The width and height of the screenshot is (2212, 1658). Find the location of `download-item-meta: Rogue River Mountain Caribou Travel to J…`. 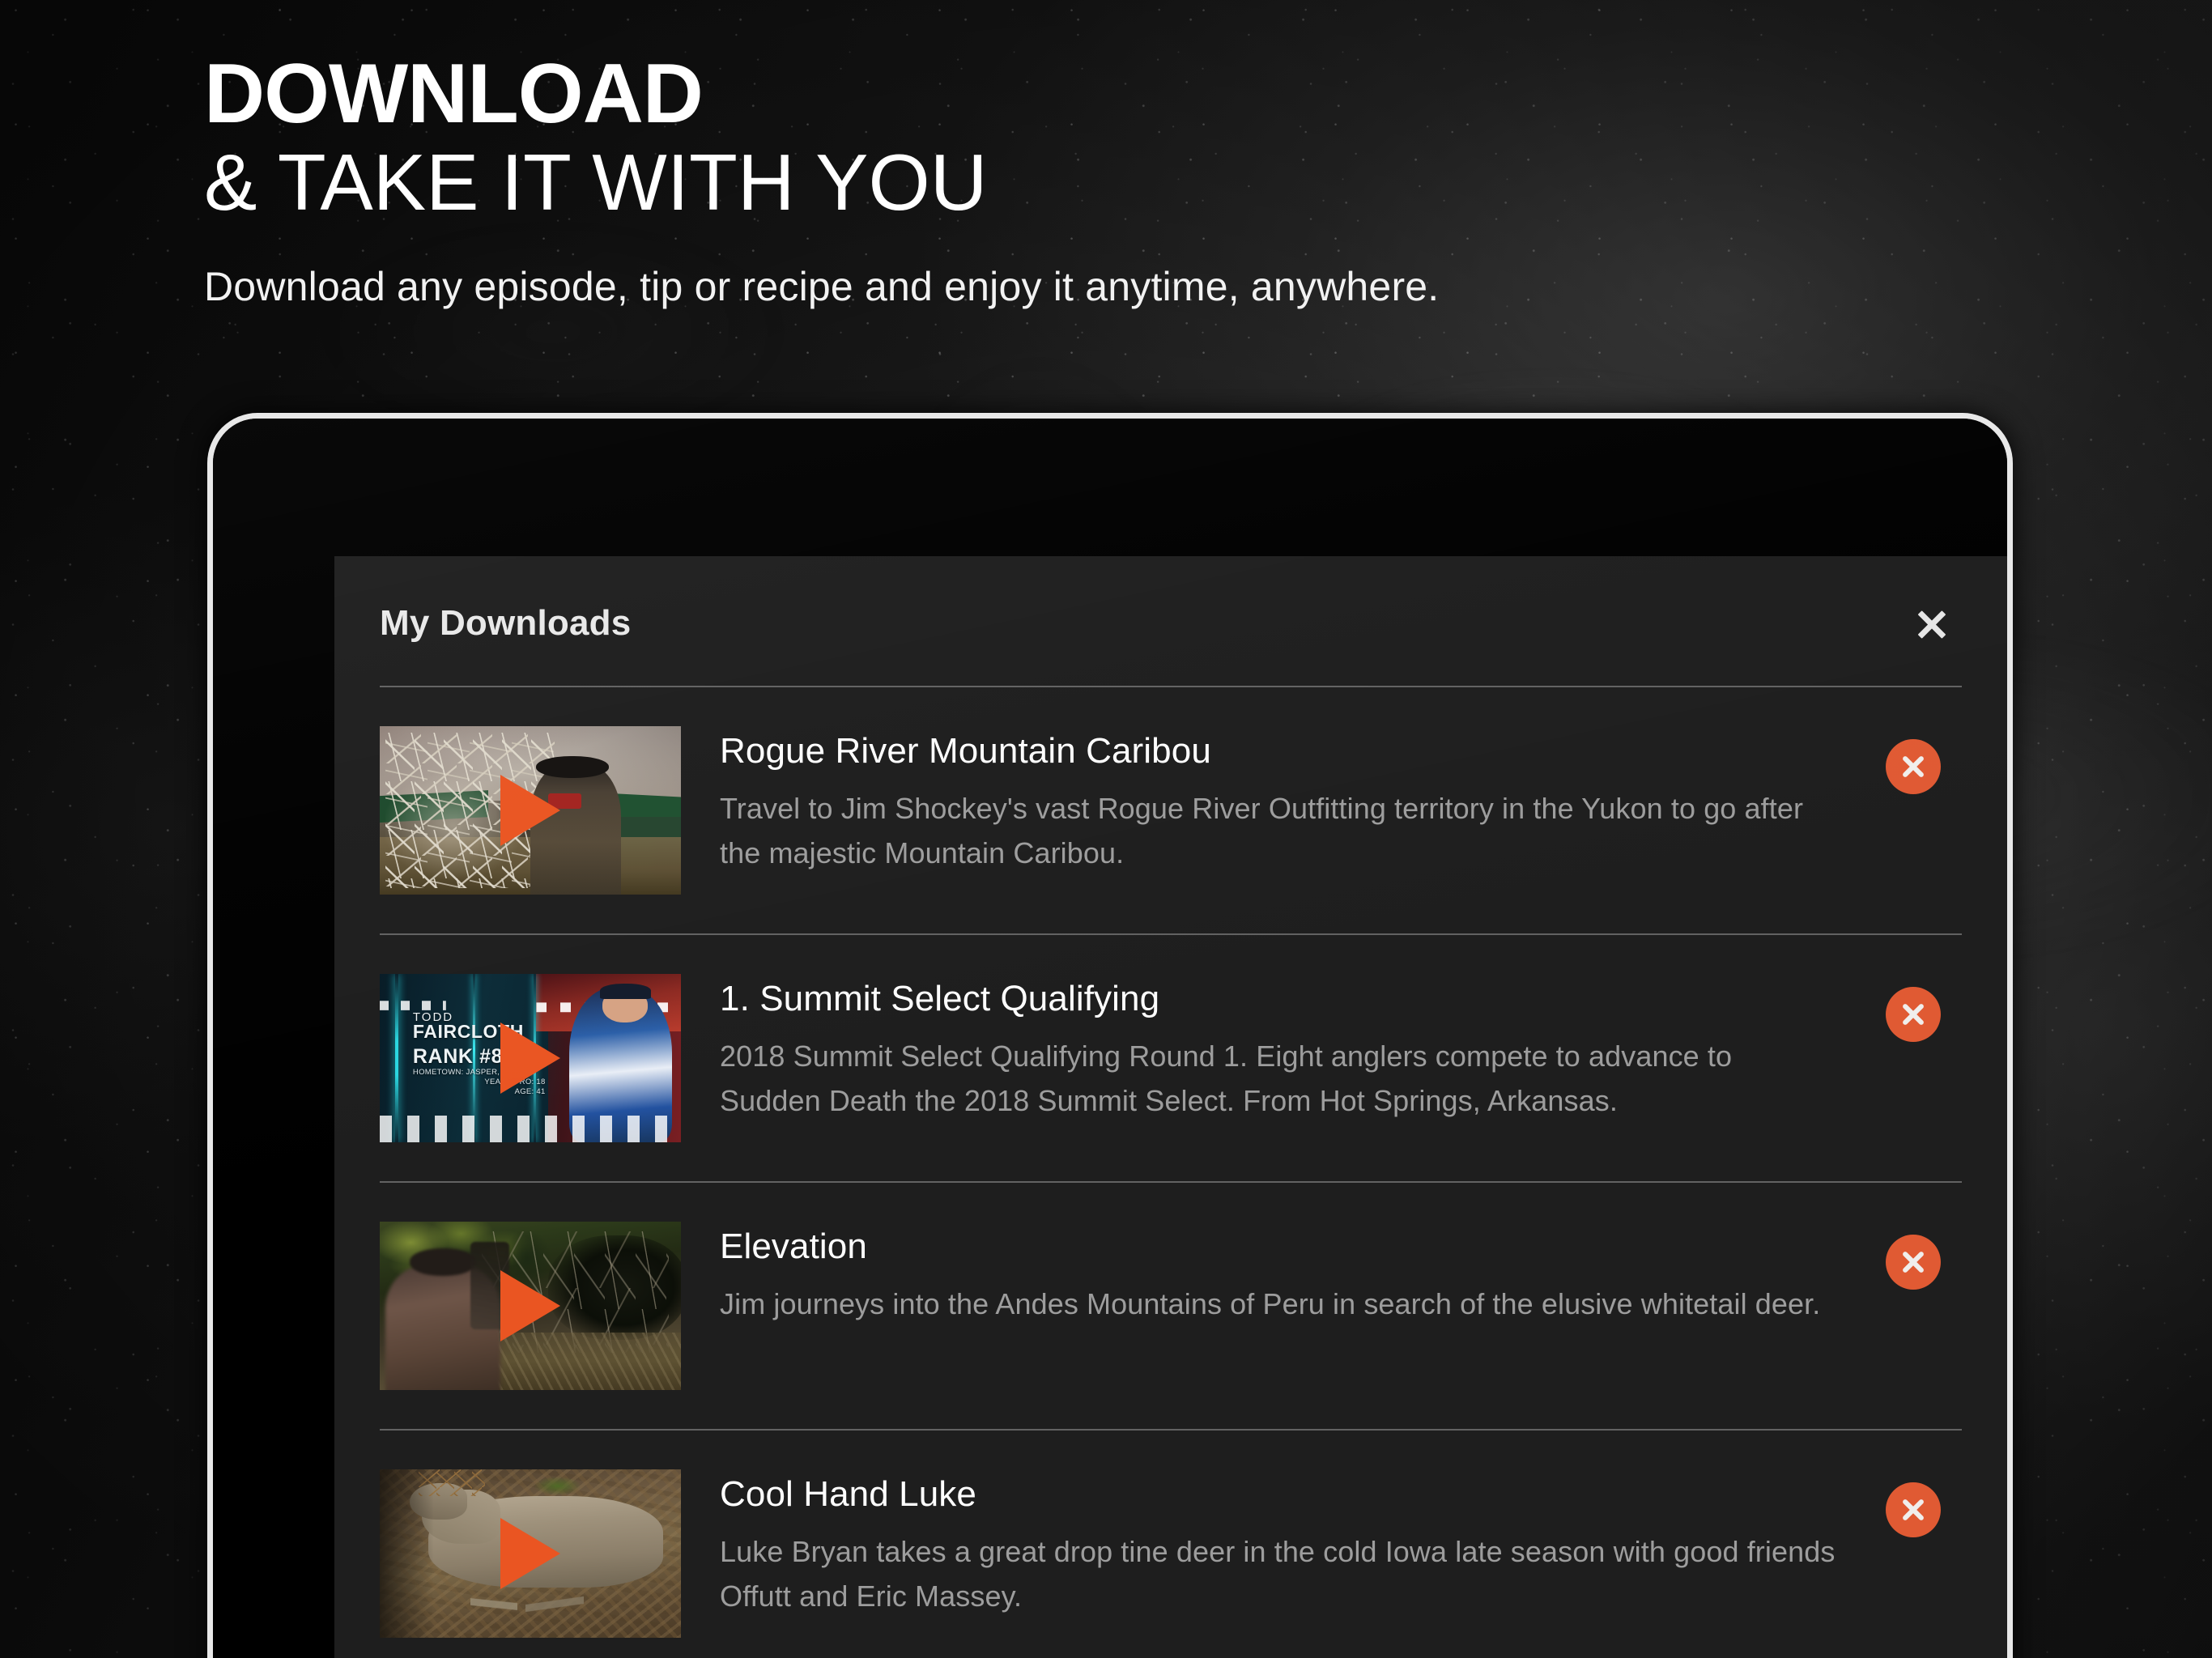

download-item-meta: Rogue River Mountain Caribou Travel to J… is located at coordinates (1283, 801).